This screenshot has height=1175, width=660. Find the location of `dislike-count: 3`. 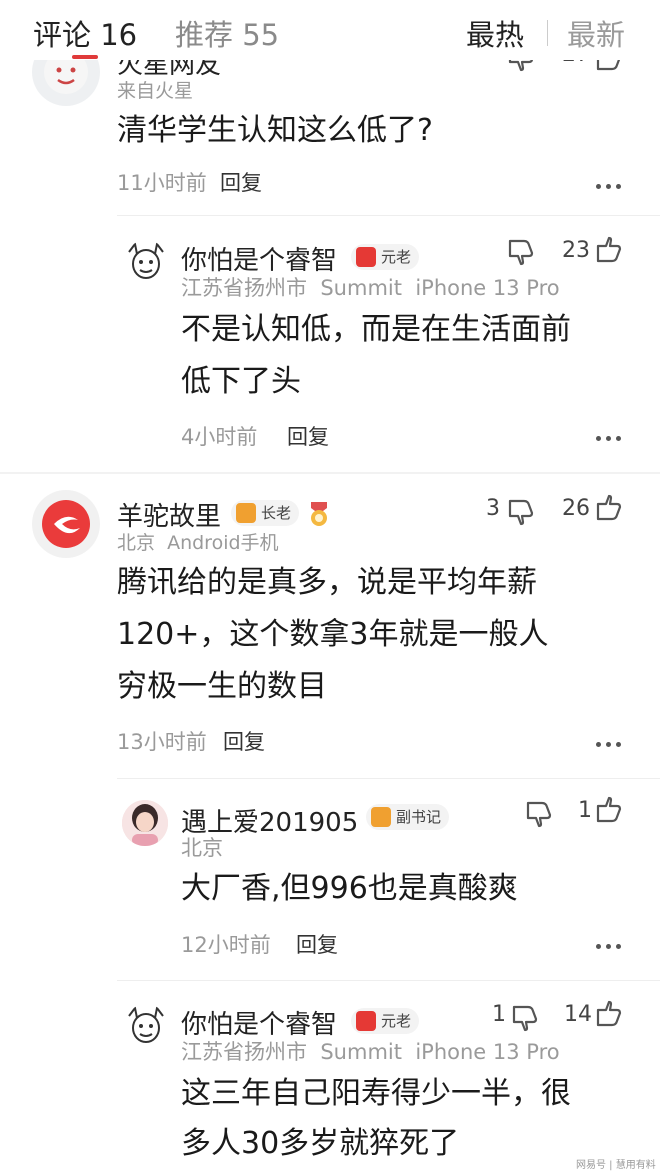

dislike-count: 3 is located at coordinates (493, 508).